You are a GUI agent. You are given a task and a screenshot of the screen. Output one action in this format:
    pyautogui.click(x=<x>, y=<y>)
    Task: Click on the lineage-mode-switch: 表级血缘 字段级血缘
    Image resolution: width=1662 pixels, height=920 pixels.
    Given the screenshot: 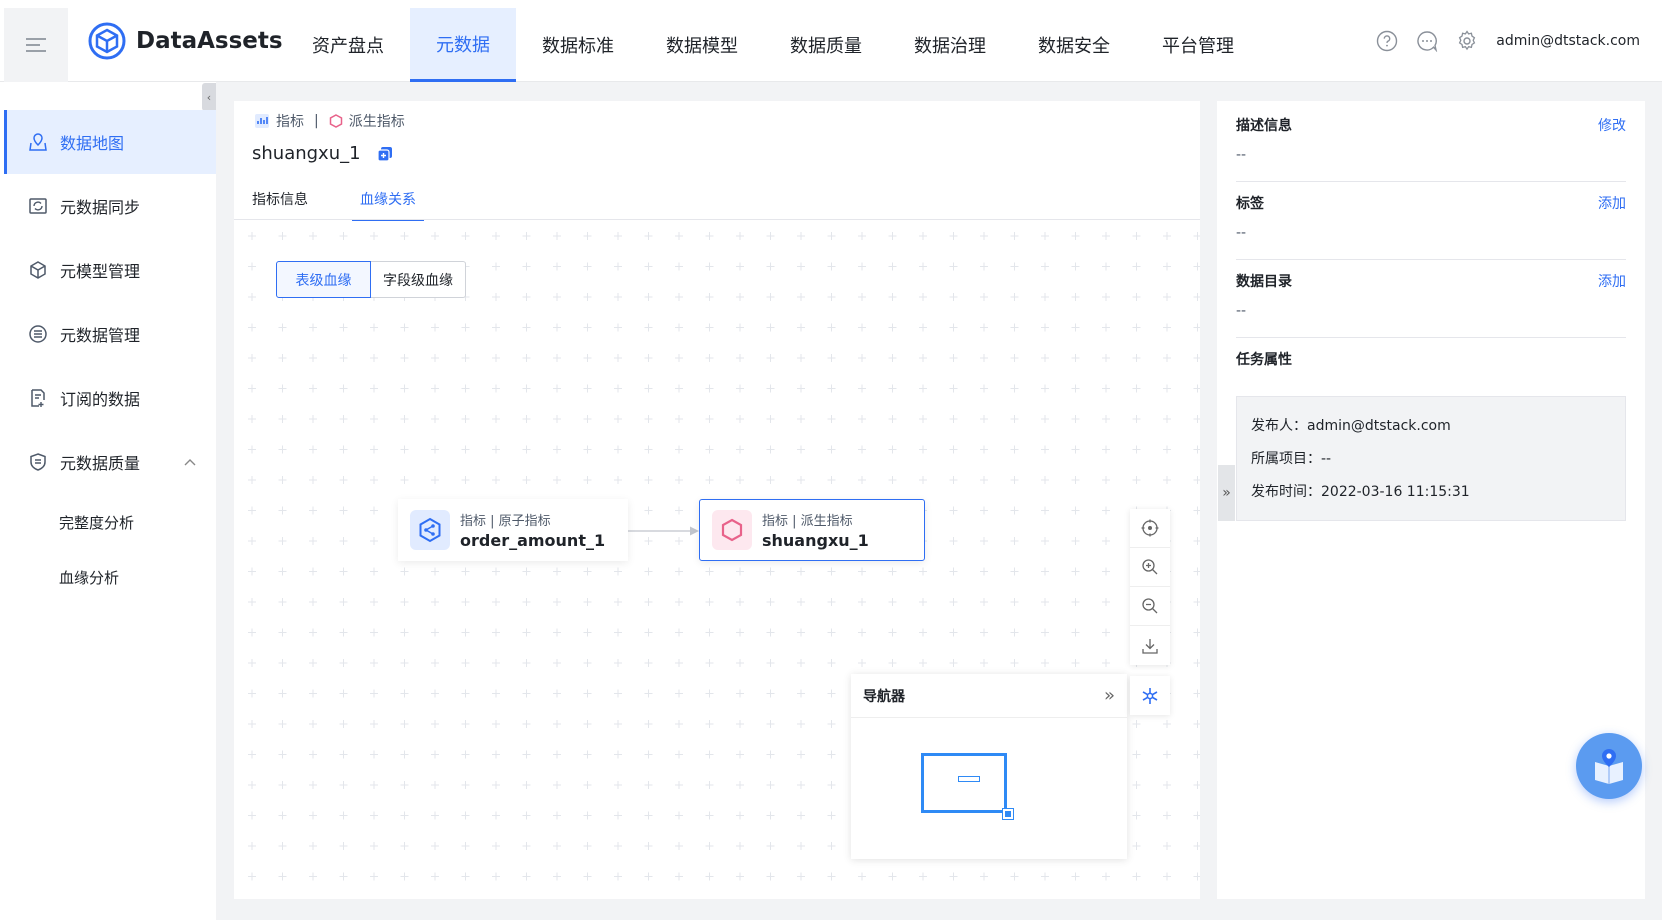 What is the action you would take?
    pyautogui.click(x=371, y=279)
    